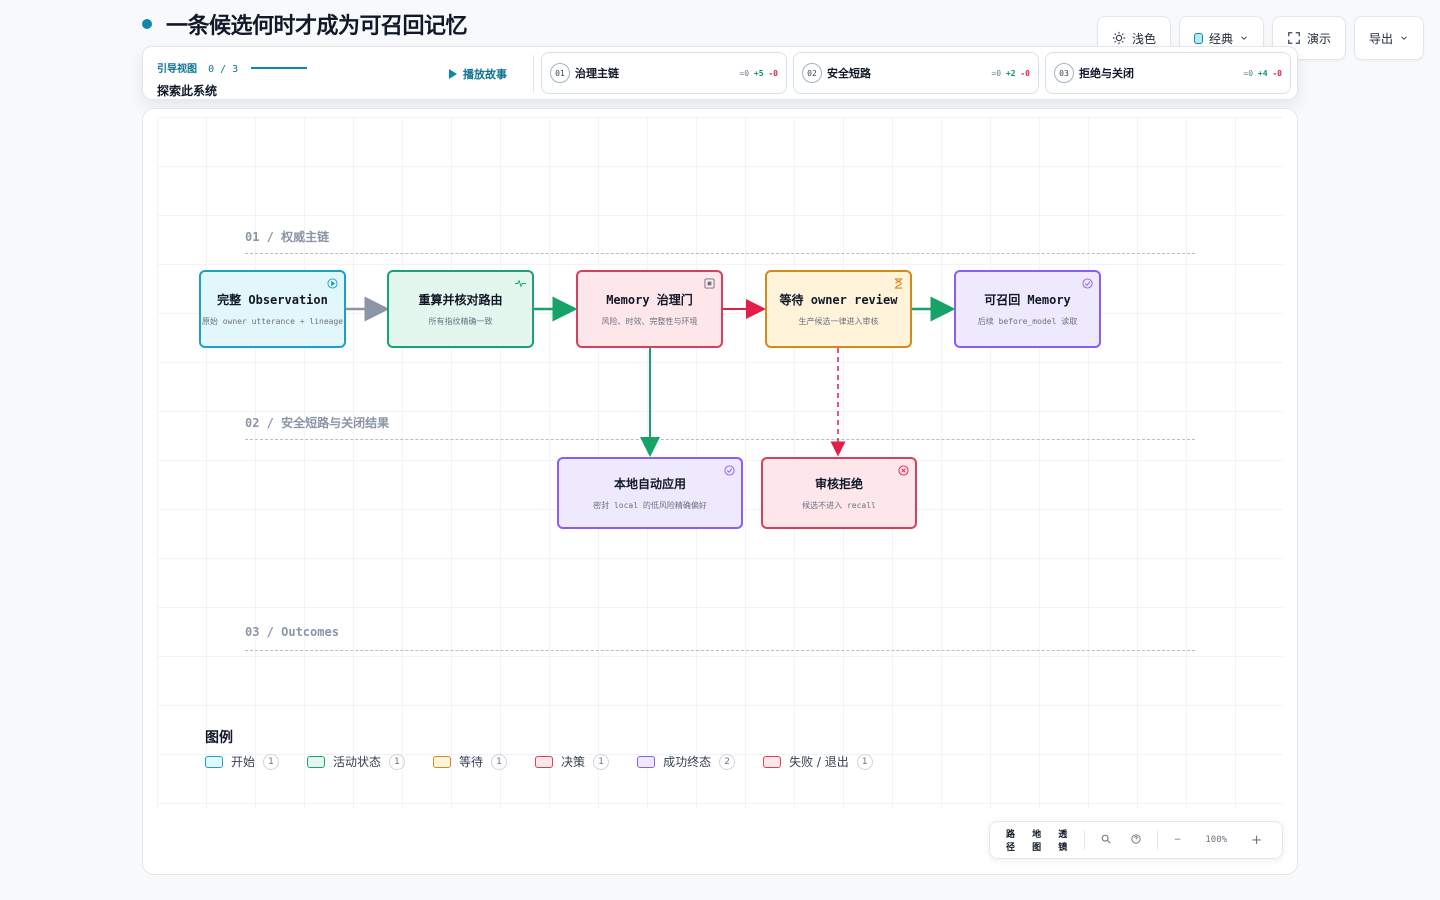 The image size is (1440, 900). What do you see at coordinates (1198, 38) in the screenshot?
I see `style-swatch-icon` at bounding box center [1198, 38].